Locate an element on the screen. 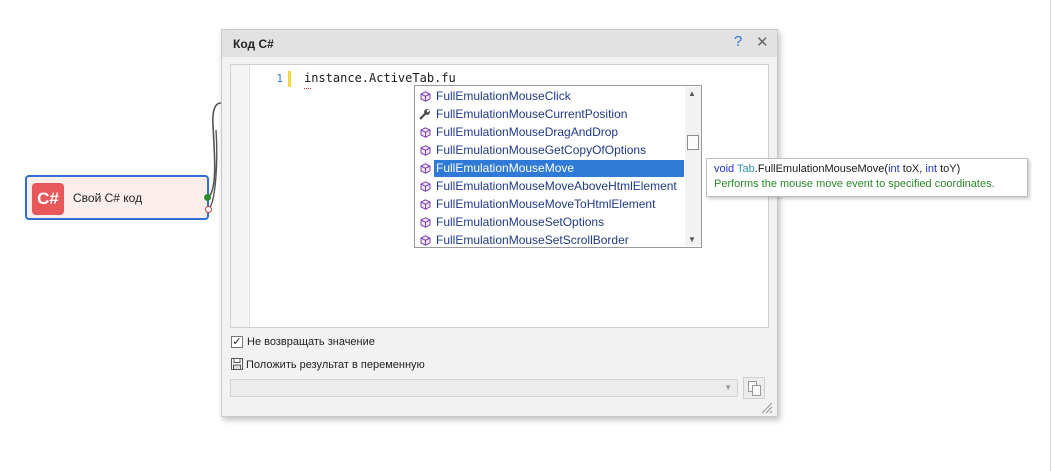  save-result-label: Положить результат в переменную is located at coordinates (335, 365).